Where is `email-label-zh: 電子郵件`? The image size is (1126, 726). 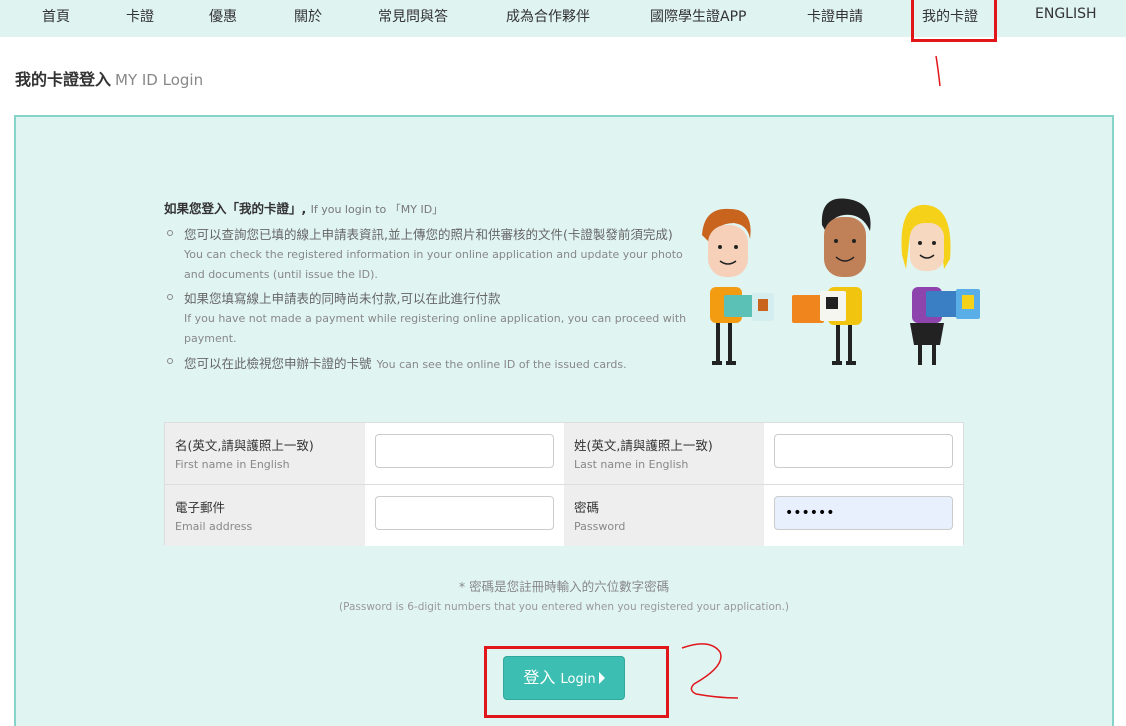 email-label-zh: 電子郵件 is located at coordinates (200, 507).